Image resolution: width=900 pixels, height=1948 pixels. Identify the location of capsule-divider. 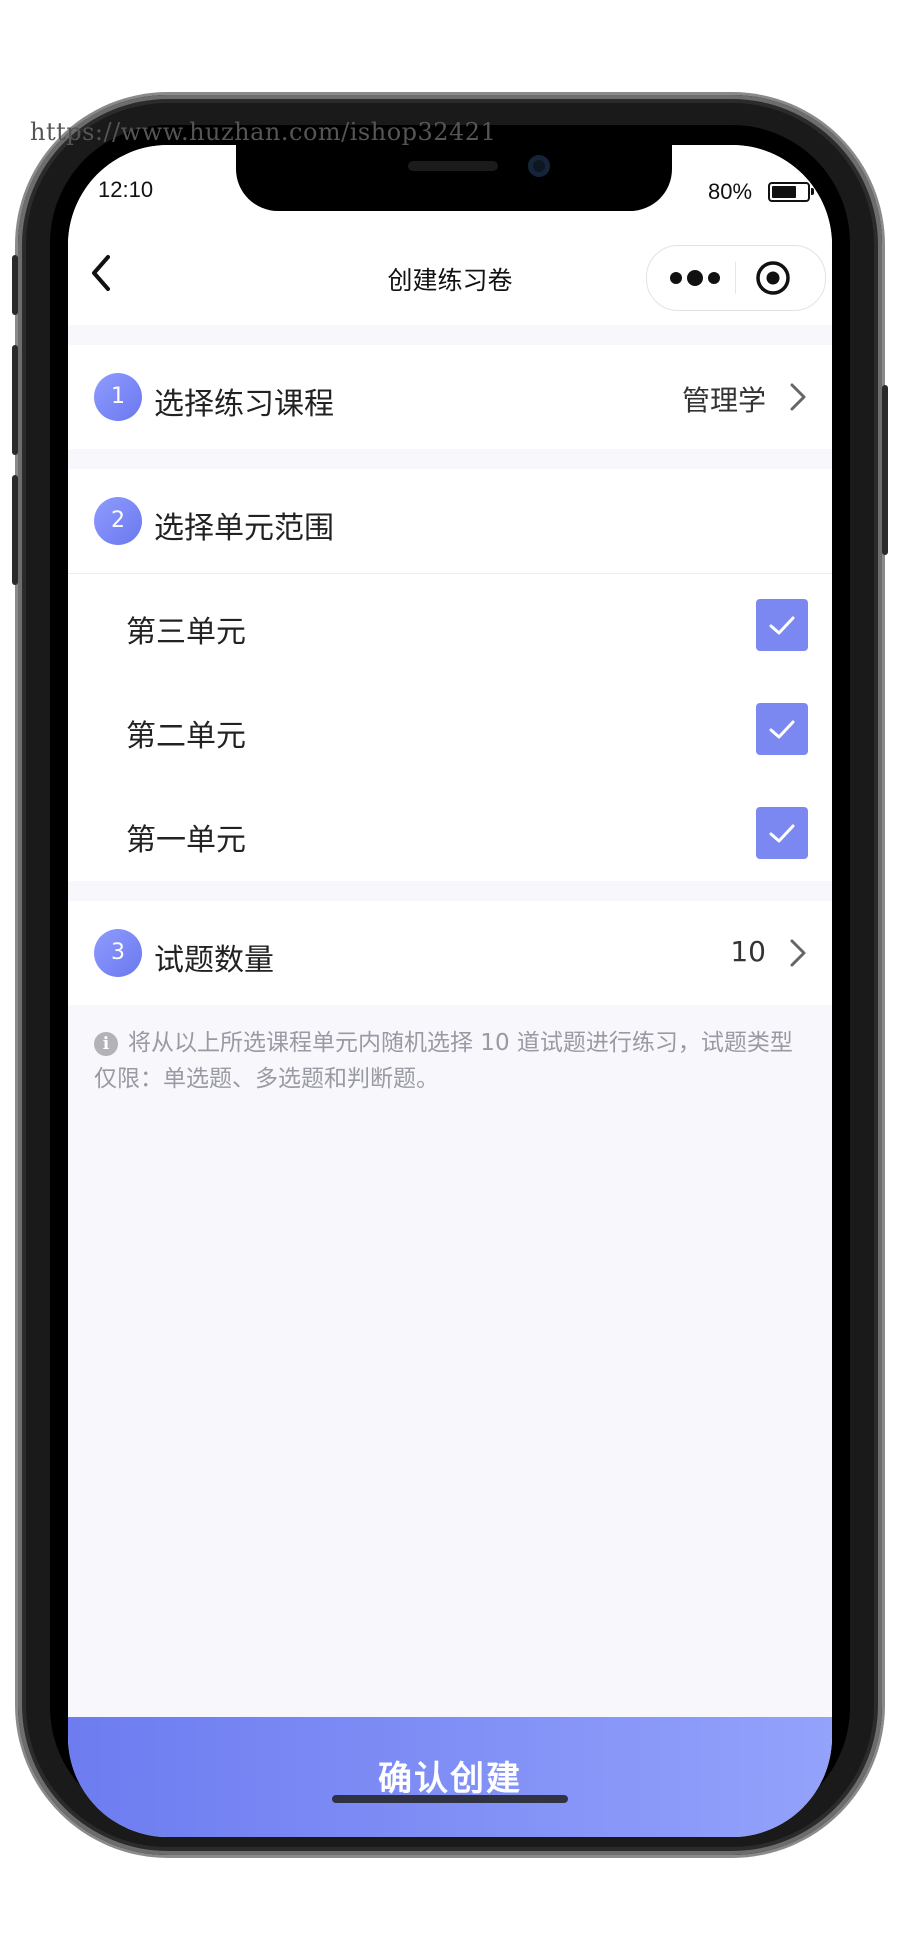
(735, 278).